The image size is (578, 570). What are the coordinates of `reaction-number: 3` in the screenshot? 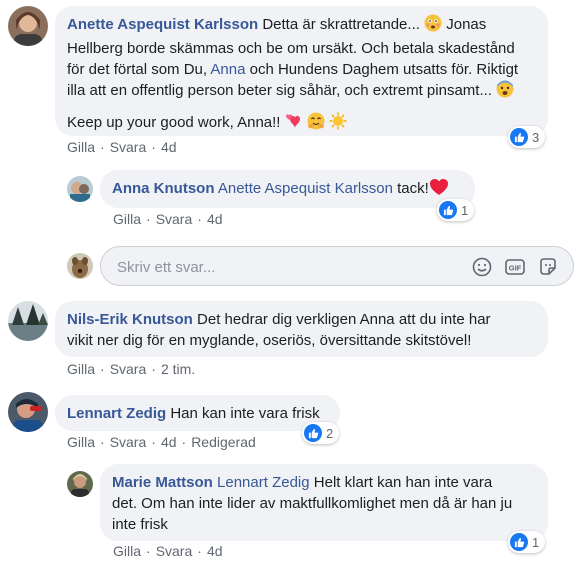 It's located at (536, 137).